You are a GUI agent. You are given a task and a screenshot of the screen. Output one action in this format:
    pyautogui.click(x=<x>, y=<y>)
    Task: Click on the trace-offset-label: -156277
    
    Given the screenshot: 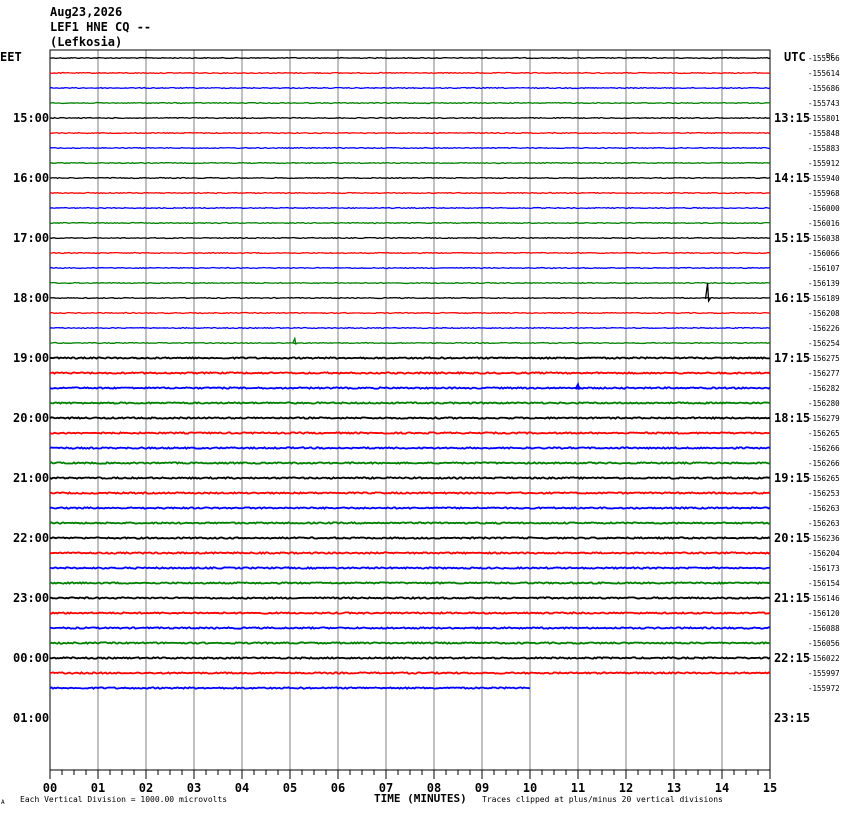 What is the action you would take?
    pyautogui.click(x=824, y=373)
    